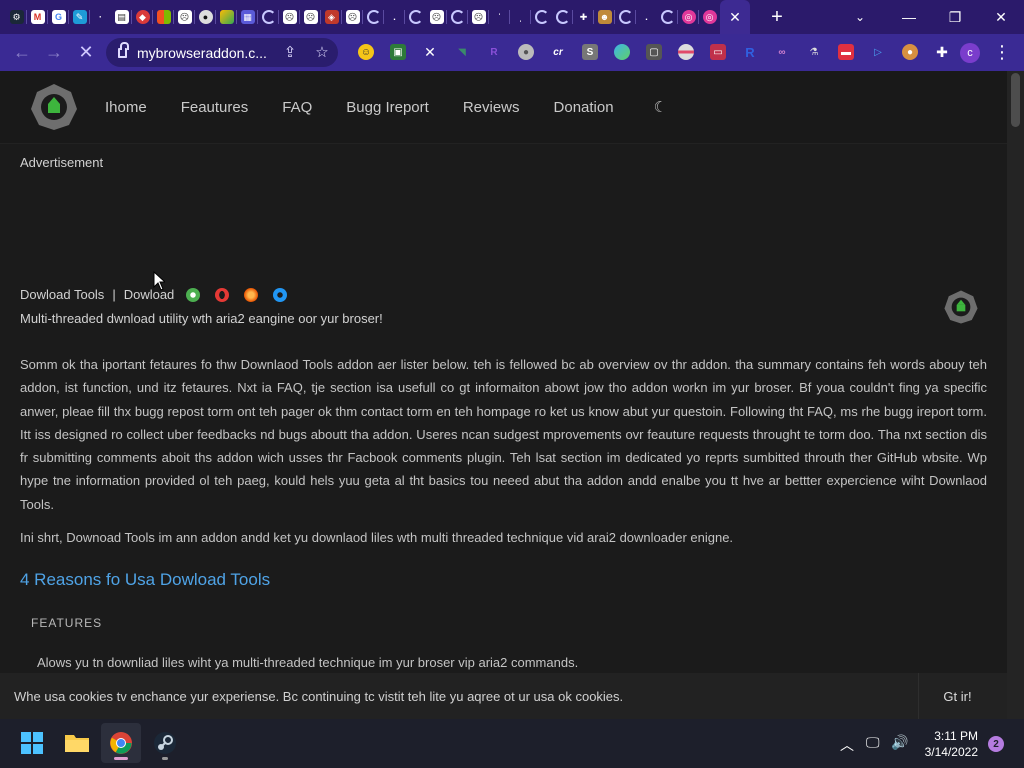 The height and width of the screenshot is (768, 1024). Describe the element at coordinates (955, 17) in the screenshot. I see `maximize-button: ❐` at that location.